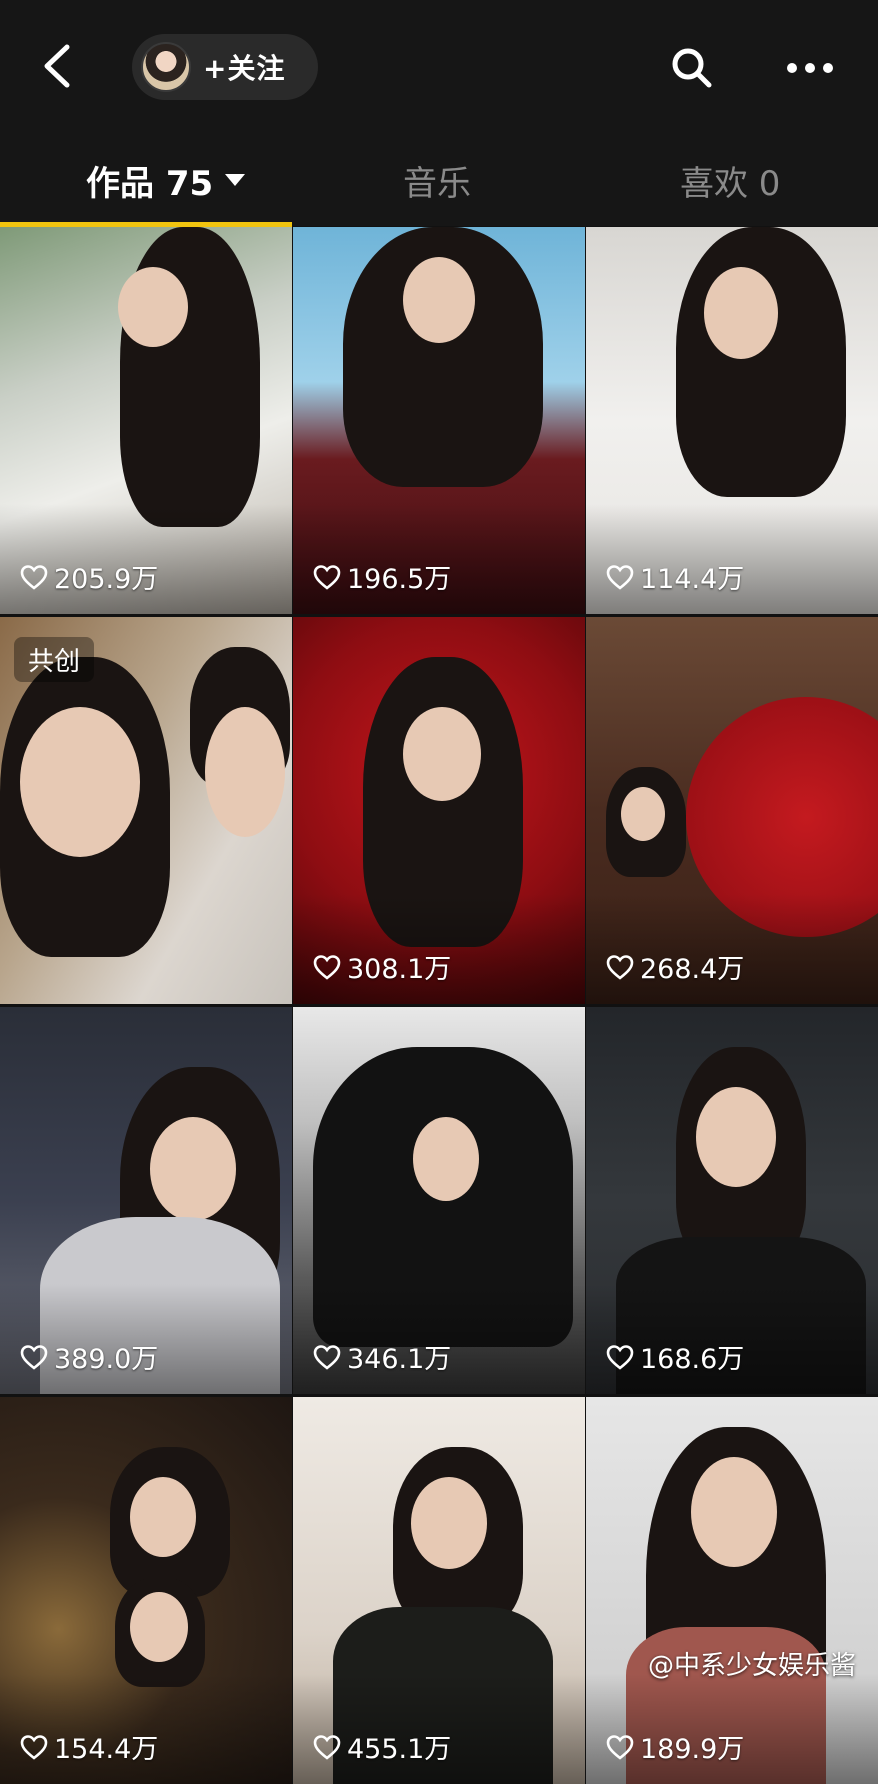 The width and height of the screenshot is (878, 1784). I want to click on tab-works-label: 作品 75, so click(150, 183).